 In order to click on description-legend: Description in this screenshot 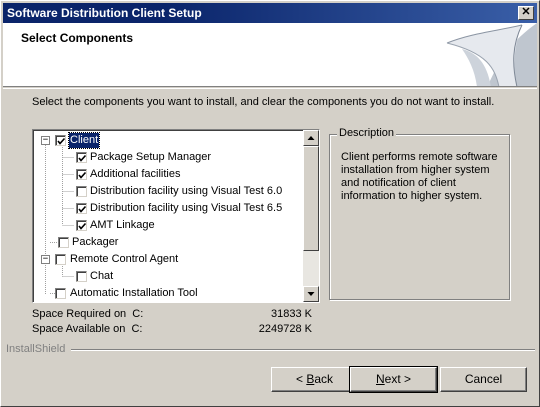, I will do `click(367, 133)`.